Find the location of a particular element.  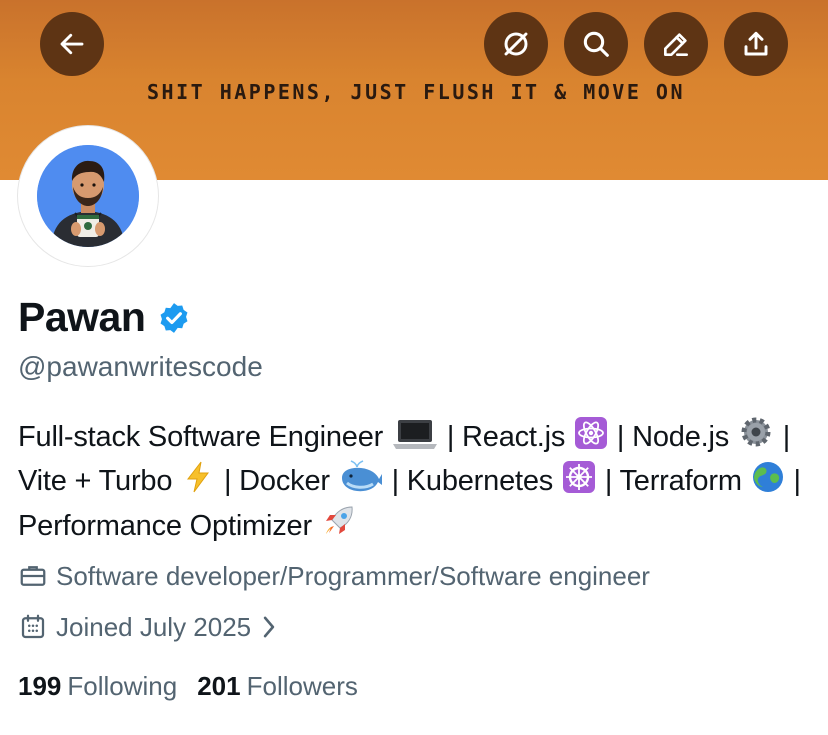

profile-handle: @pawanwritescode is located at coordinates (140, 366).